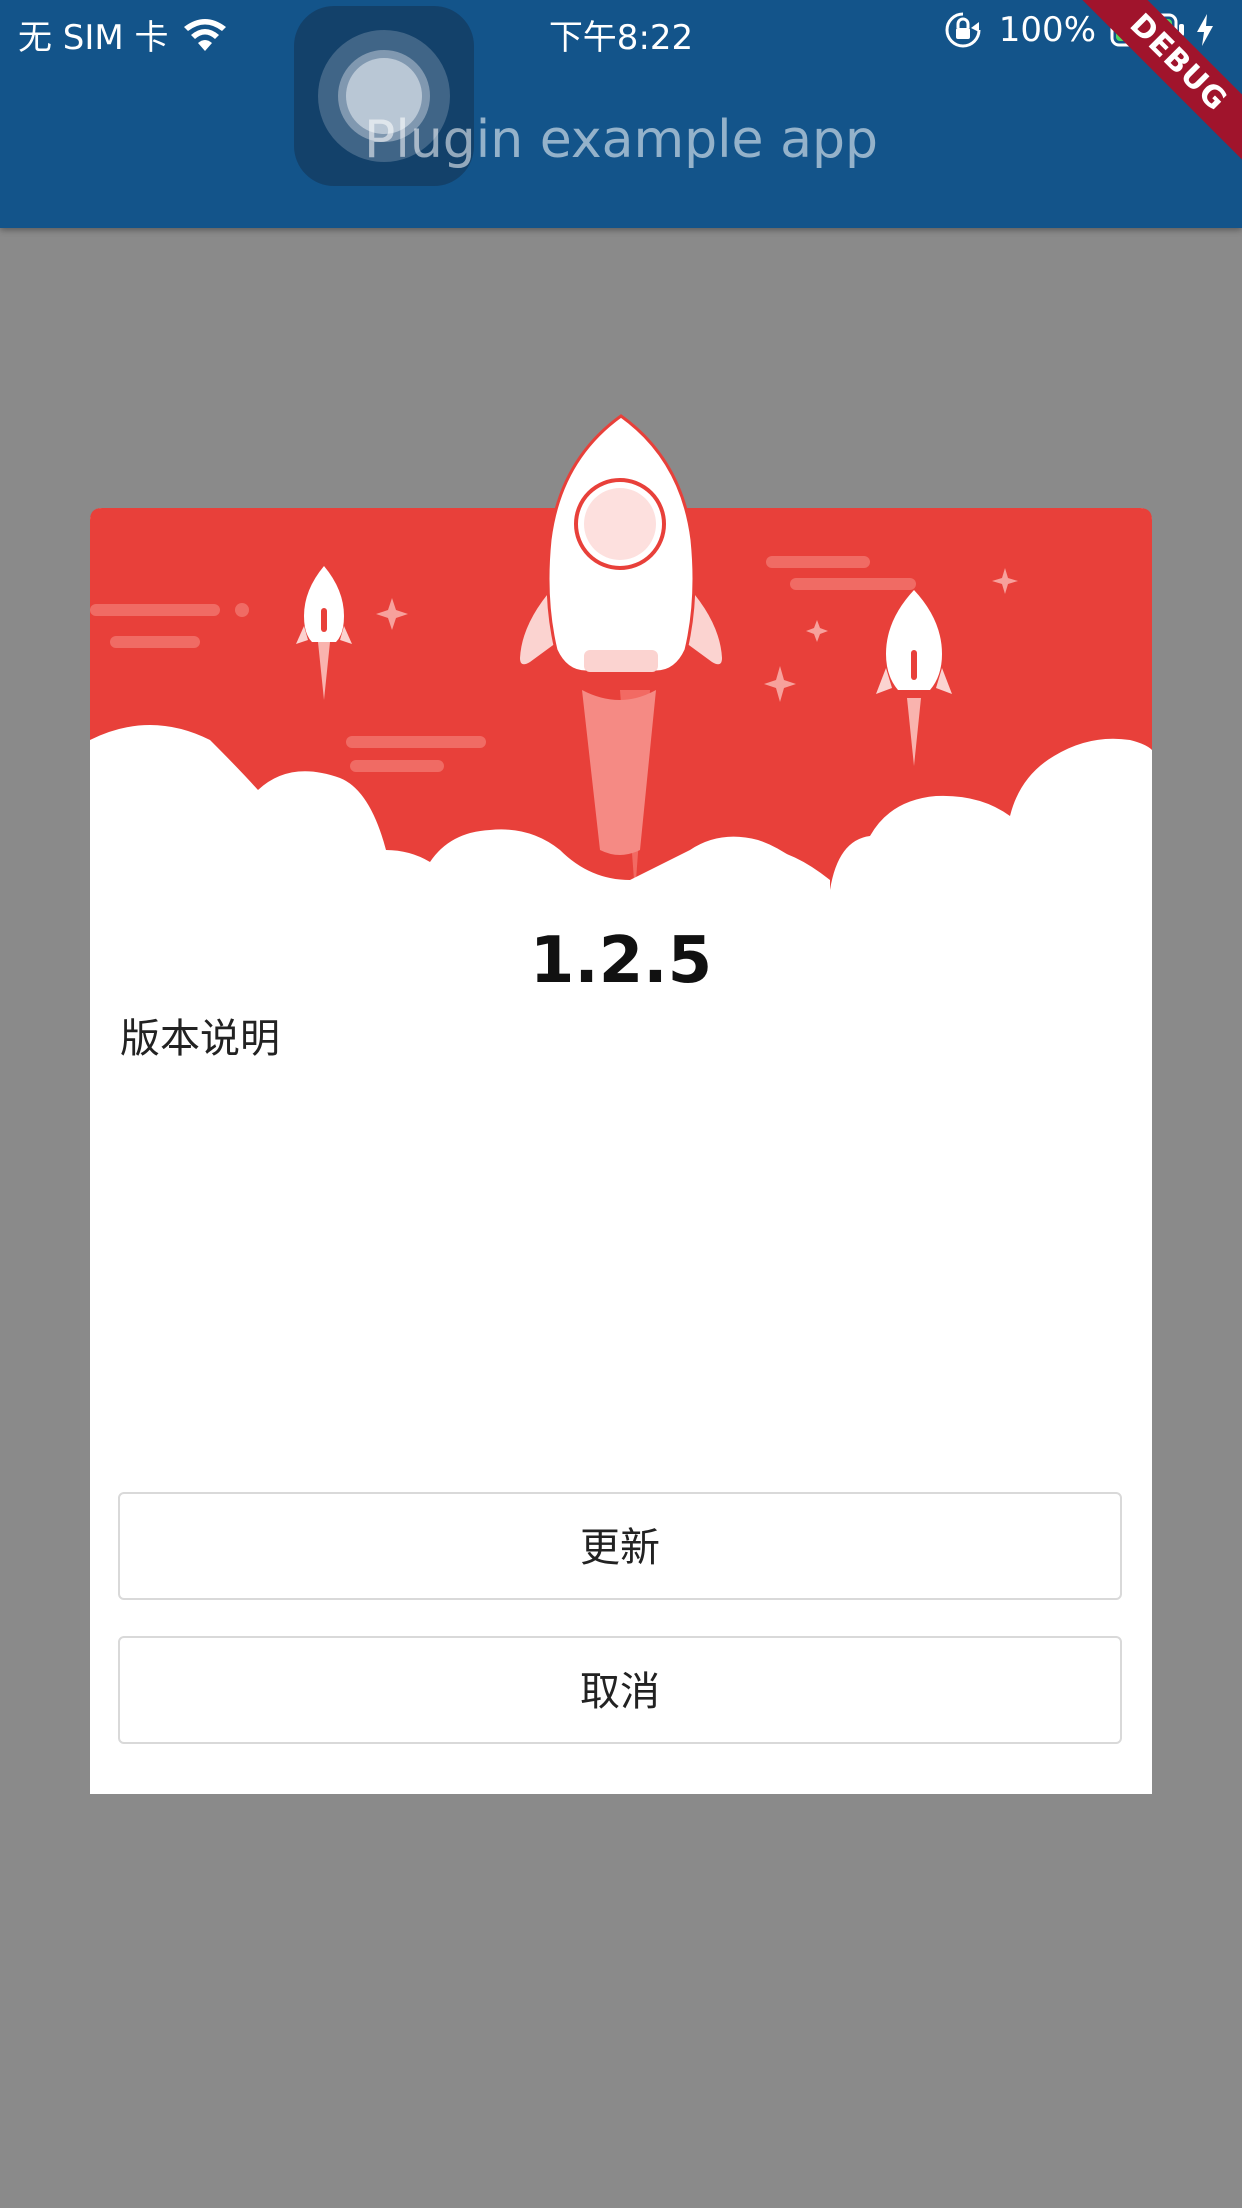  What do you see at coordinates (620, 1690) in the screenshot?
I see `cancel-button: 取消` at bounding box center [620, 1690].